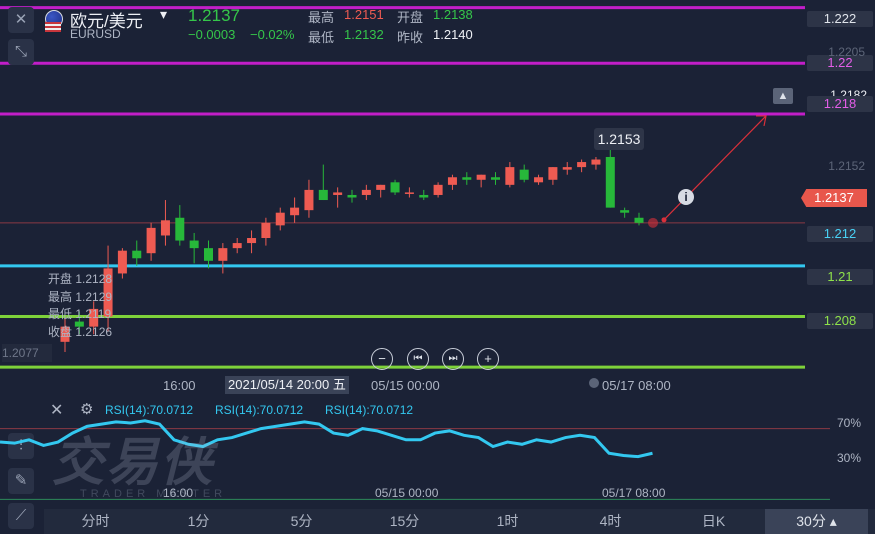 Image resolution: width=875 pixels, height=534 pixels. Describe the element at coordinates (634, 493) in the screenshot. I see `rsi-x-label-0517: 05/17 08:00` at that location.